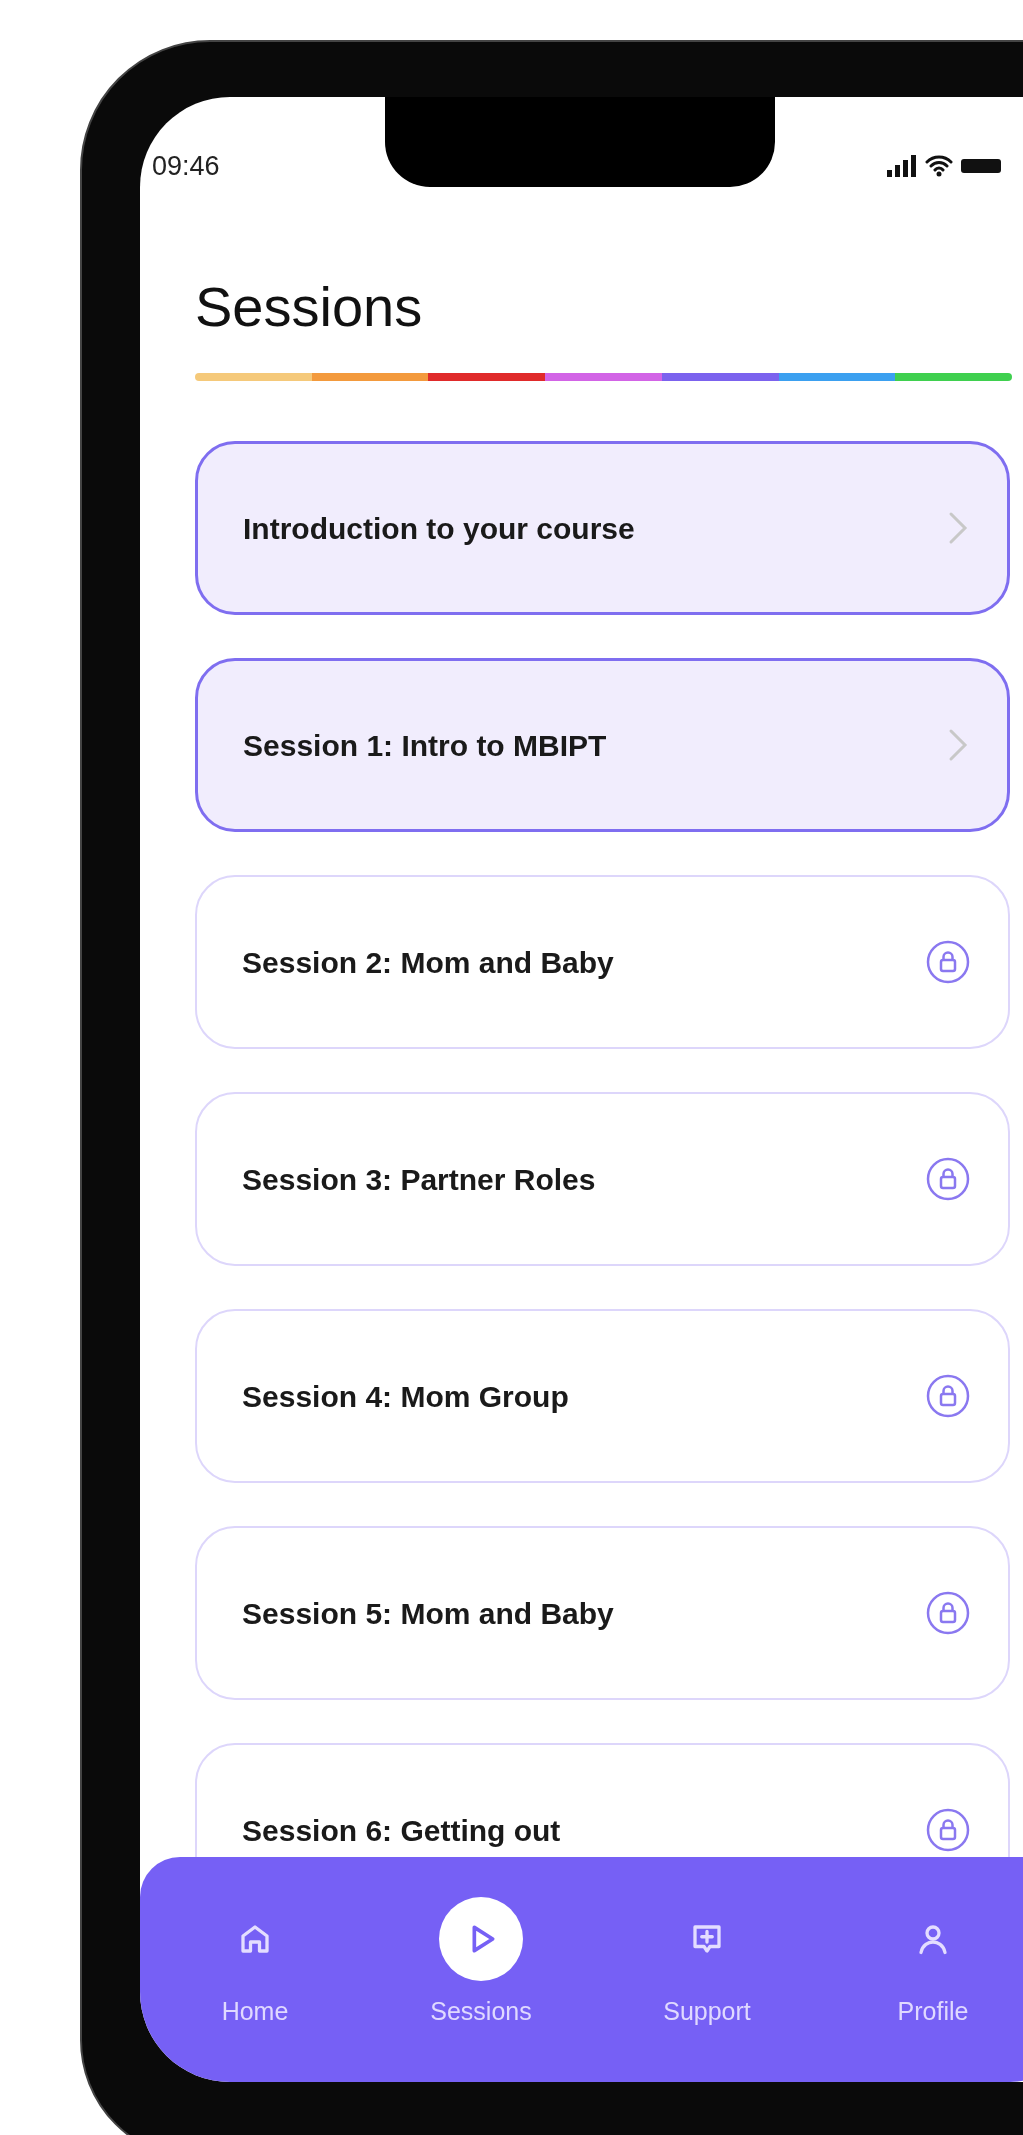 The image size is (1023, 2135). What do you see at coordinates (939, 166) in the screenshot?
I see `wifi-icon` at bounding box center [939, 166].